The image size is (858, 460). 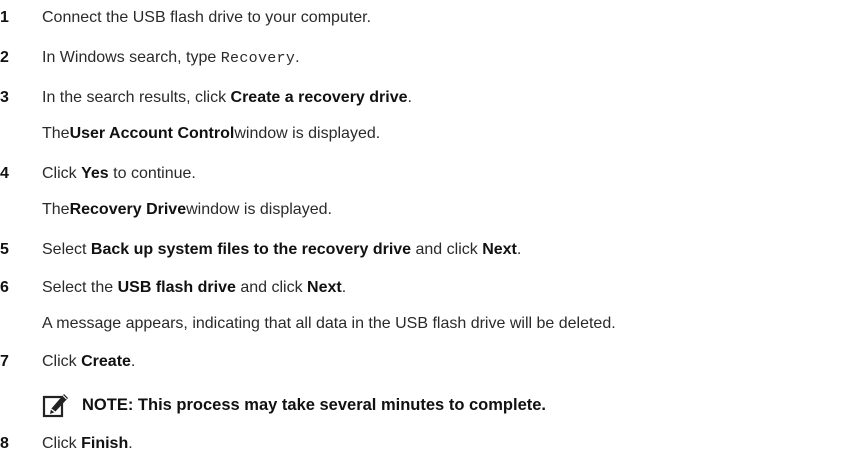 What do you see at coordinates (152, 133) in the screenshot?
I see `ui-term-user-account-control: User Account Control` at bounding box center [152, 133].